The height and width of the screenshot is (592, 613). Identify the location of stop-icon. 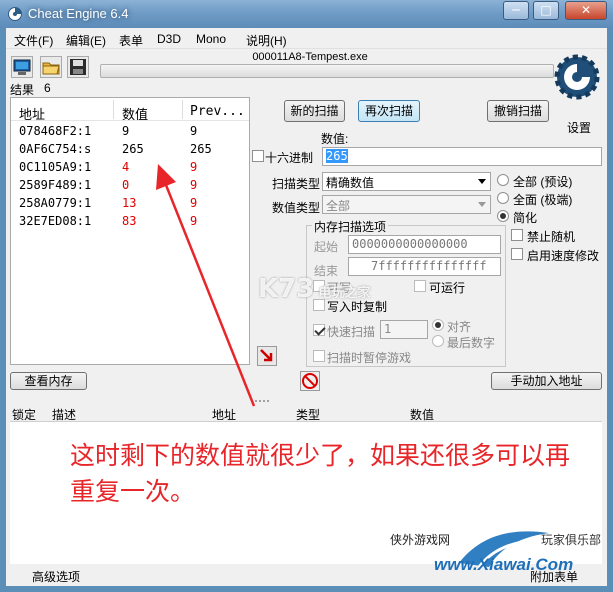
(310, 381).